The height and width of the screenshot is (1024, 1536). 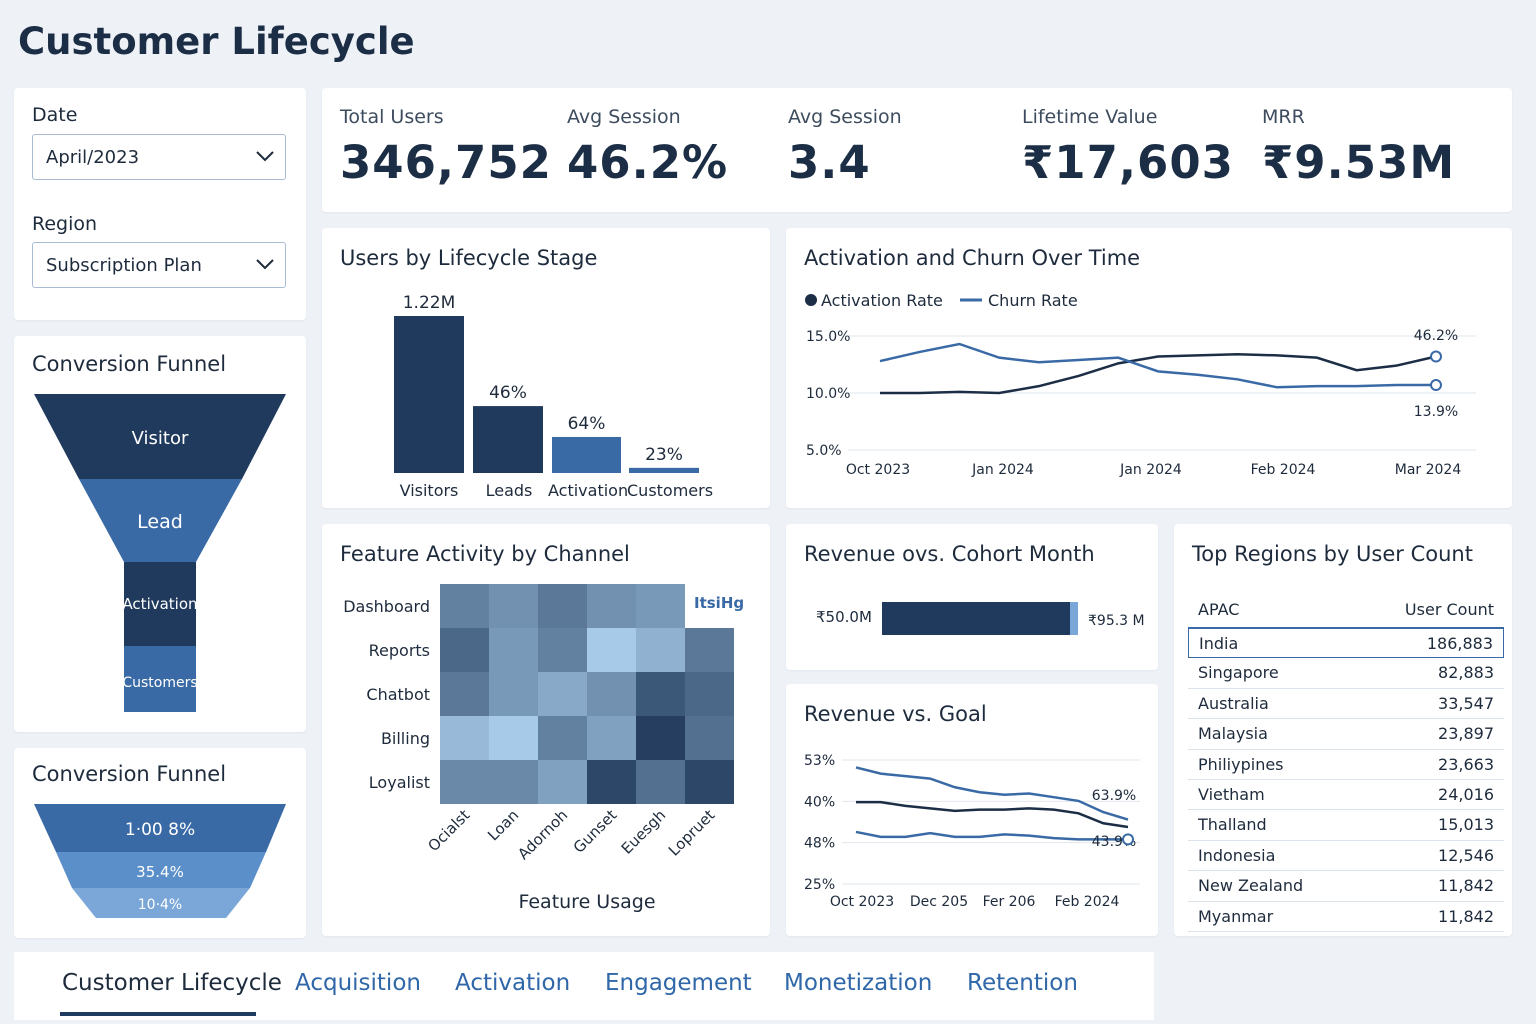 I want to click on date-filter-label: Date, so click(x=55, y=115).